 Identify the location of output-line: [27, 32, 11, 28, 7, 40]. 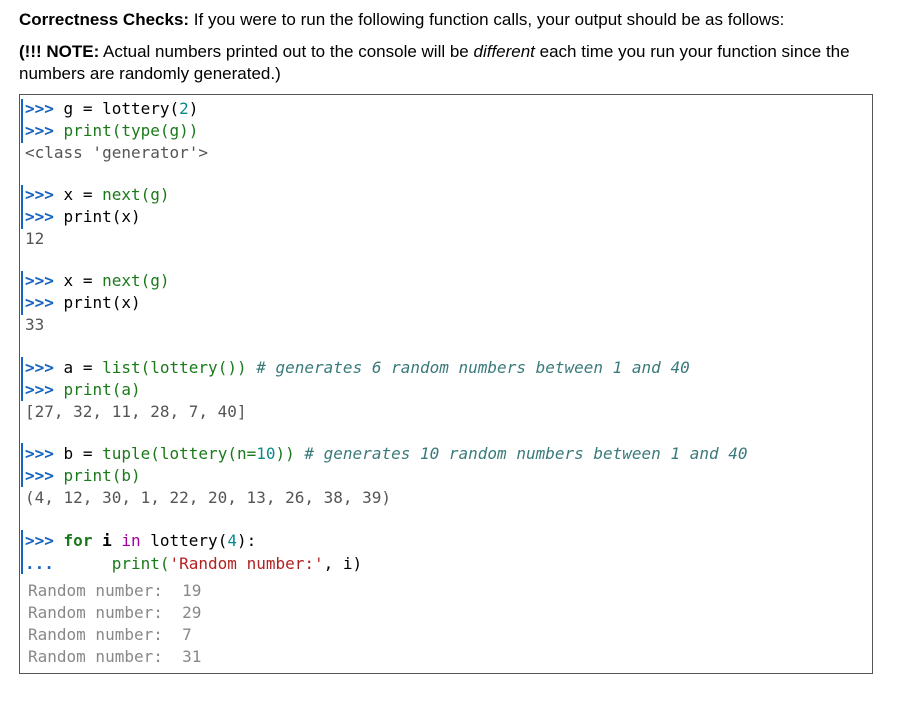
(136, 411).